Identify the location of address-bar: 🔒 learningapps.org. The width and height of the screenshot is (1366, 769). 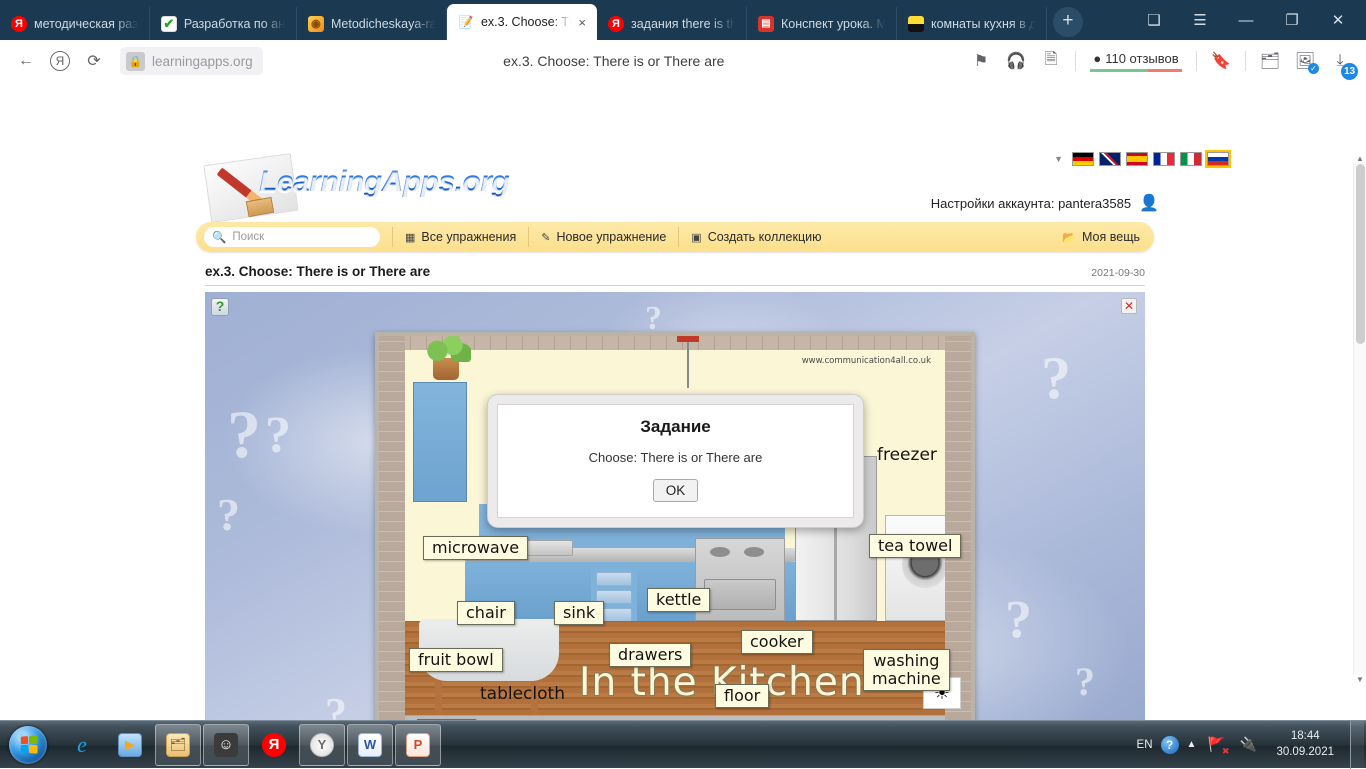
(191, 61).